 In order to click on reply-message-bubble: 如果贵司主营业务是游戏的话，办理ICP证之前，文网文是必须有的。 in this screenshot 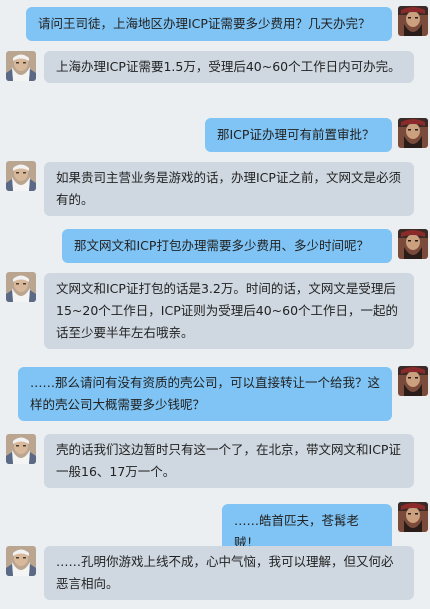, I will do `click(229, 189)`.